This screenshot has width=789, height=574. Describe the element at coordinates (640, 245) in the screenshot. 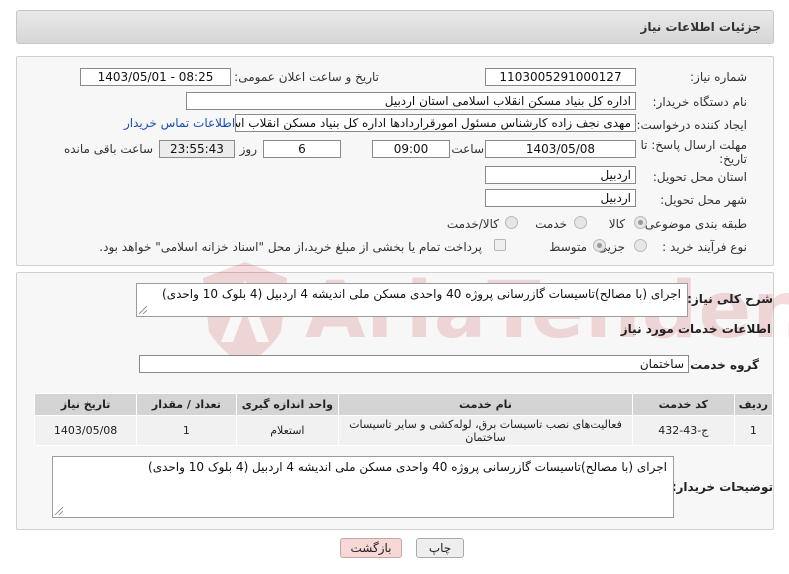

I see `process-radio-minor` at that location.